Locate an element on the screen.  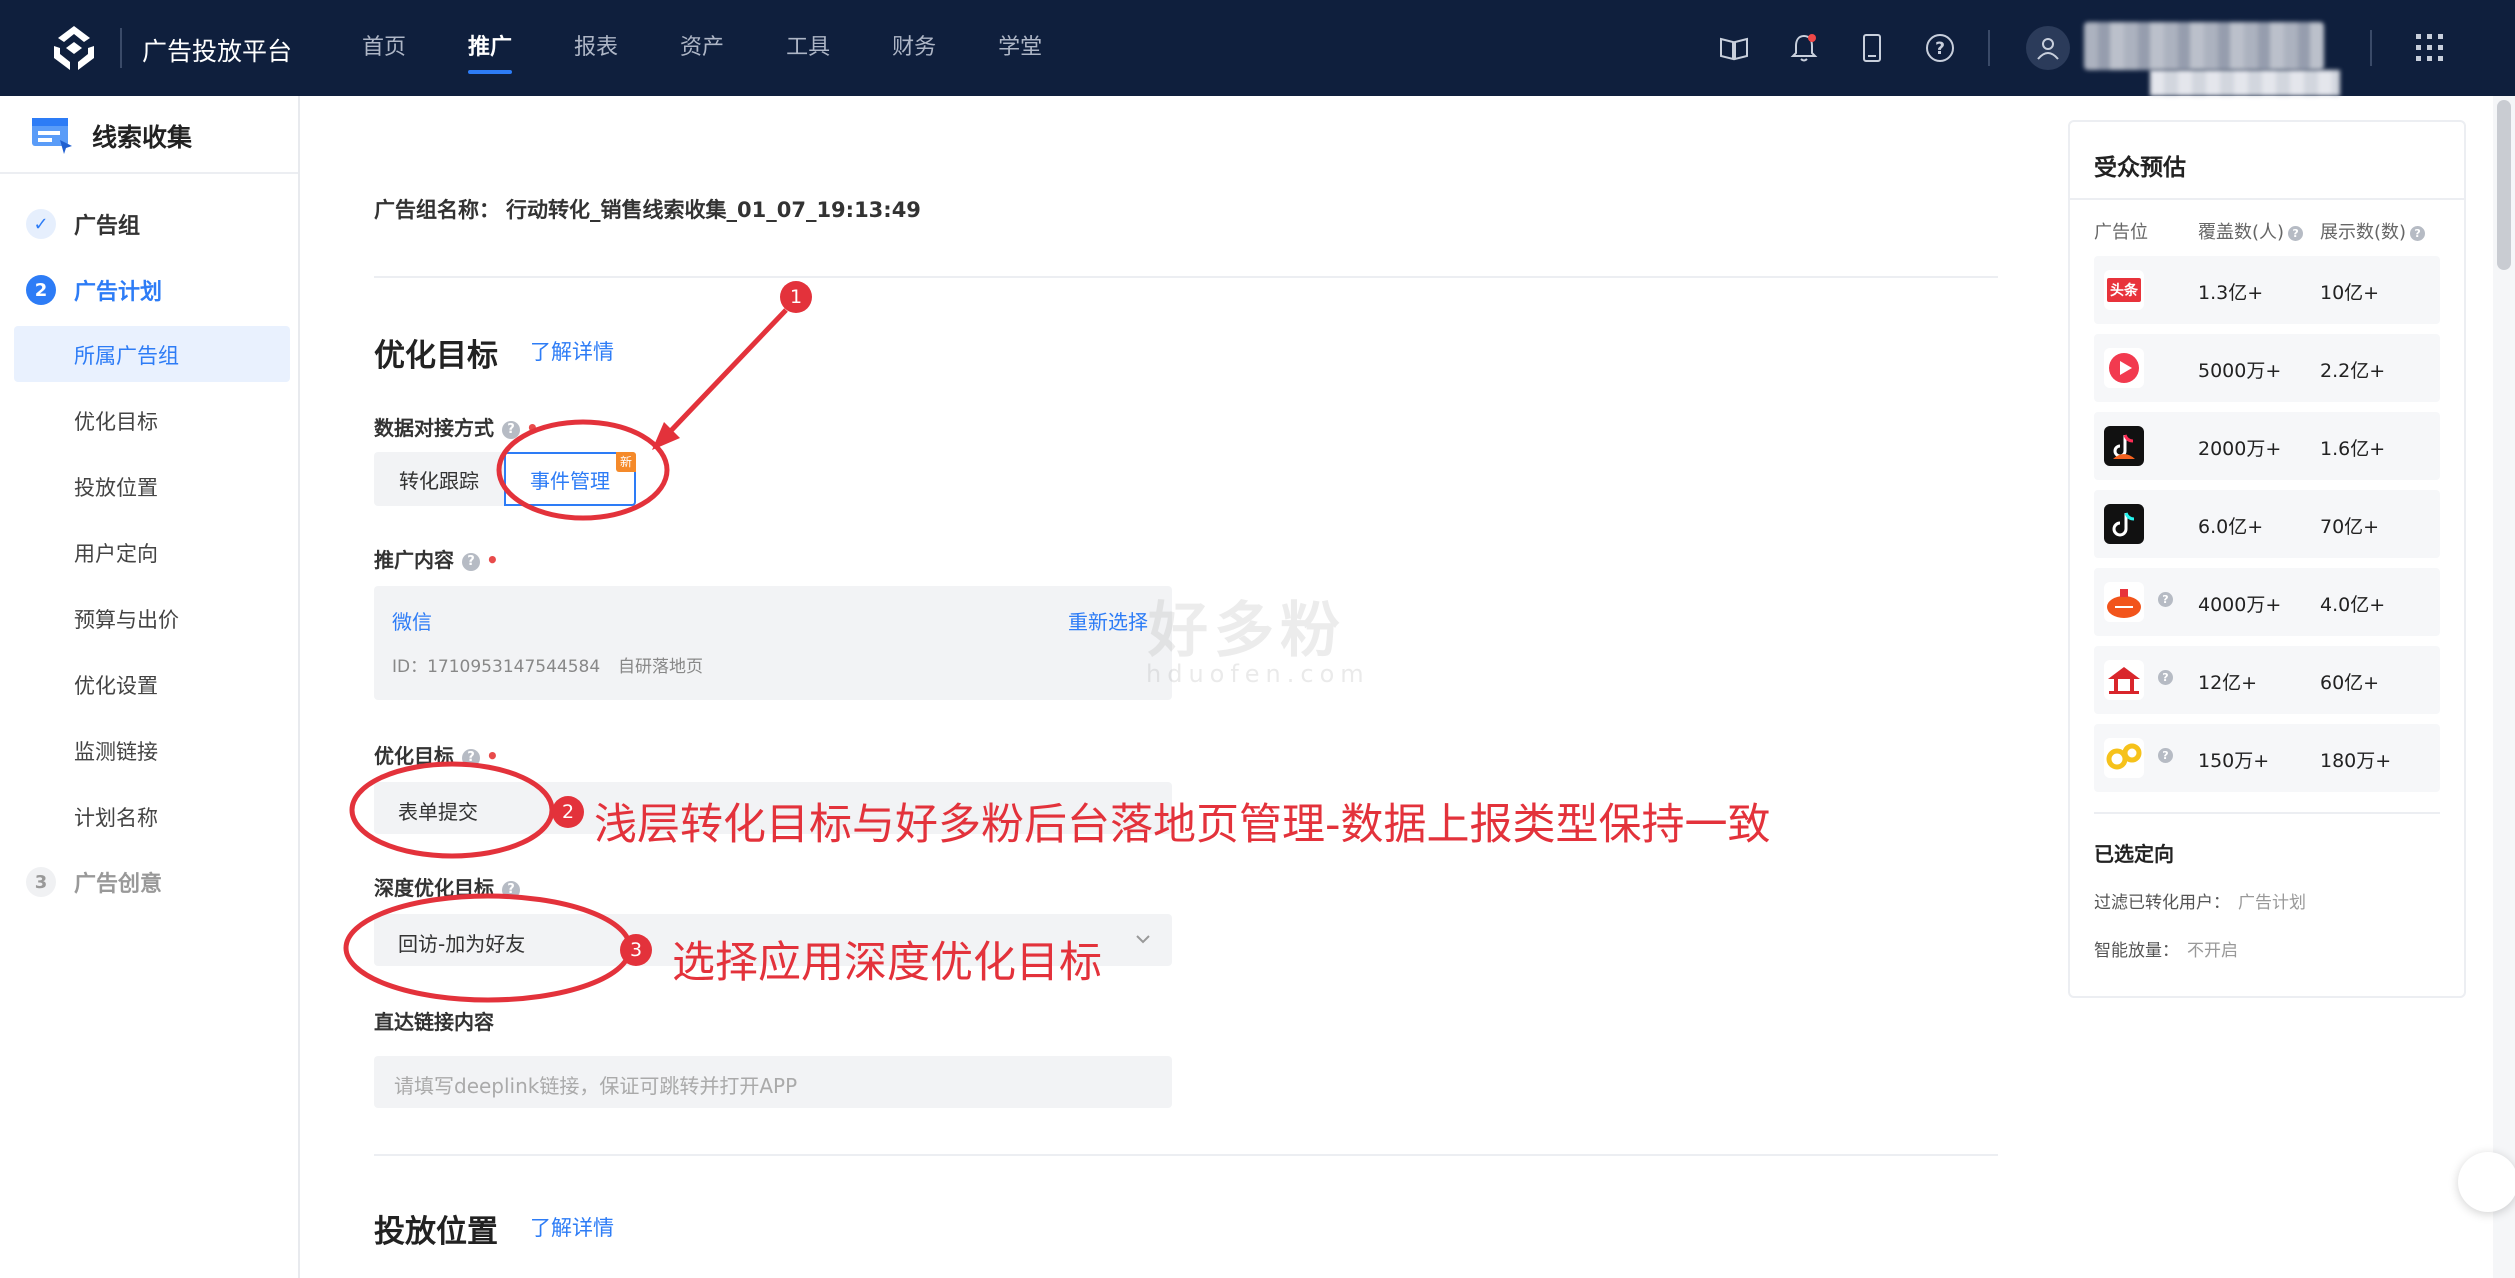
step-ad-group: ✓ 广告组 is located at coordinates (83, 224).